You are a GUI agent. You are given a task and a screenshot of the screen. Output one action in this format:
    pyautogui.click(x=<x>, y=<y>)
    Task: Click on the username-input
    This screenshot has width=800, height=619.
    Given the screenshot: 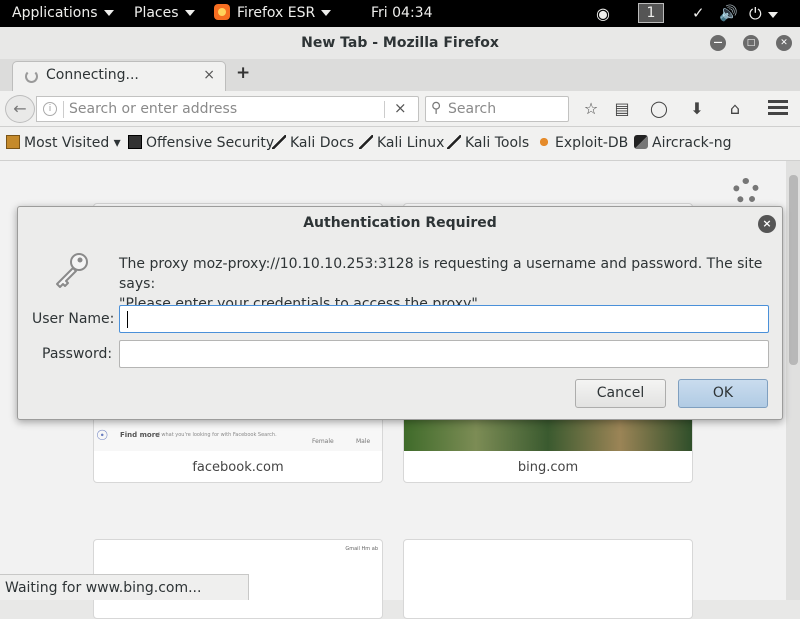 What is the action you would take?
    pyautogui.click(x=444, y=319)
    